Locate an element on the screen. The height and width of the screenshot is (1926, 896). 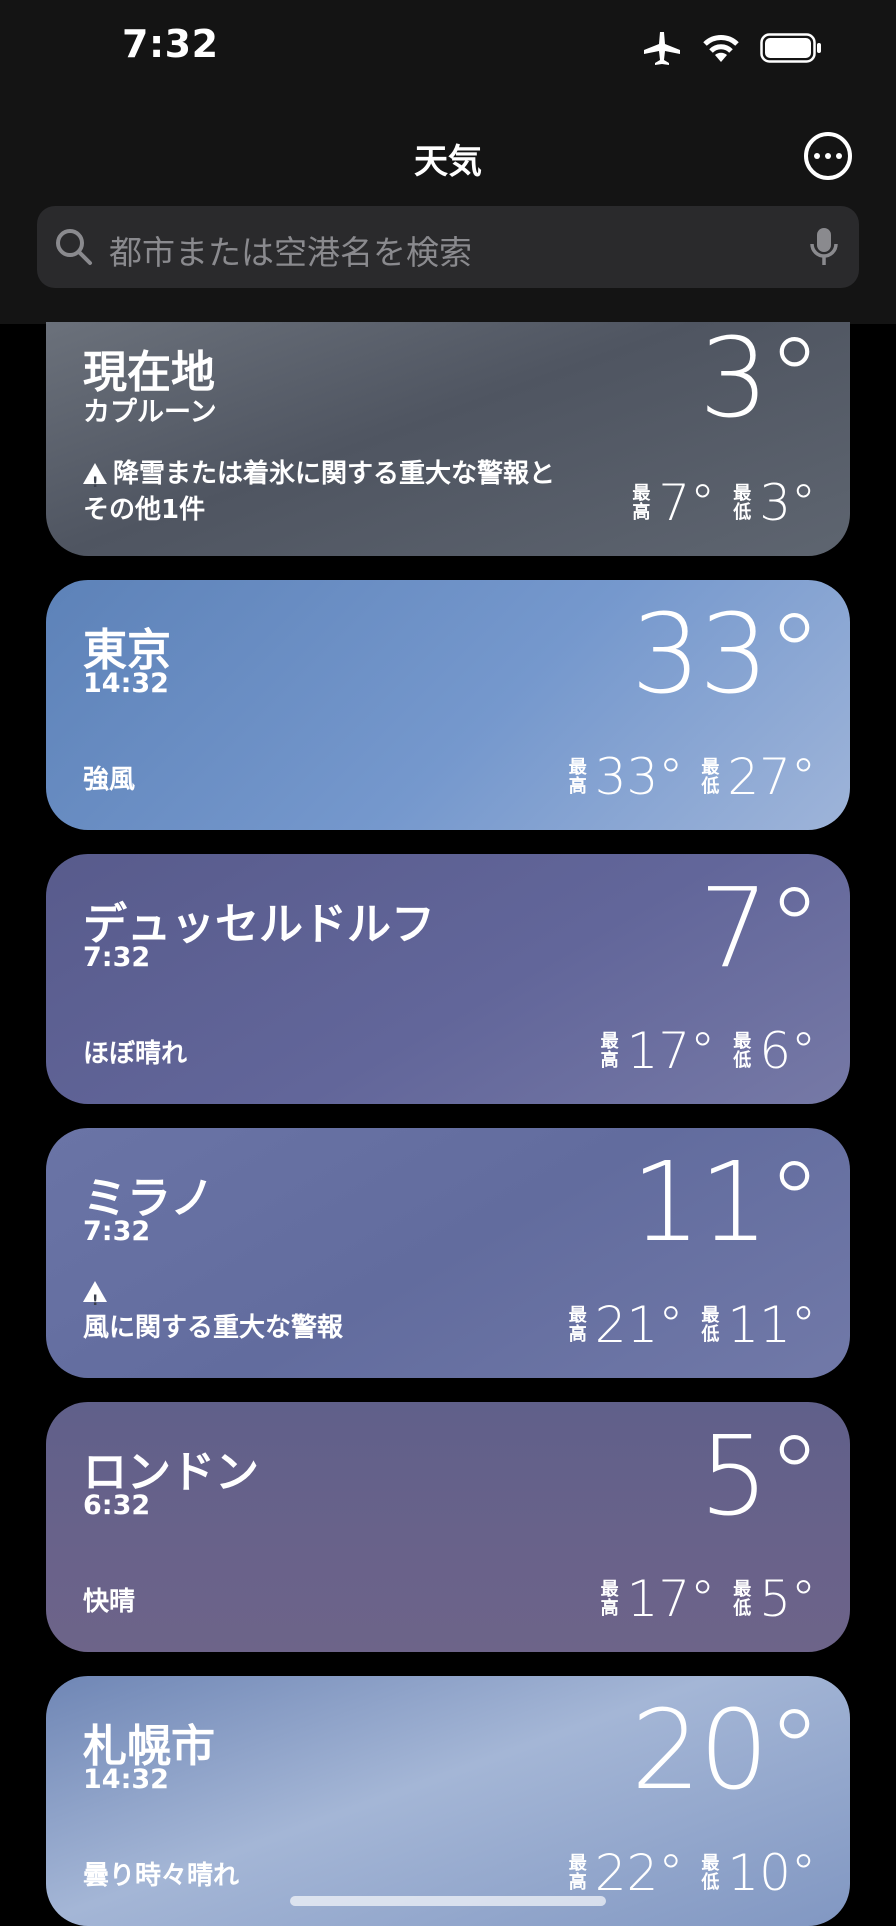
airplane-icon is located at coordinates (662, 48).